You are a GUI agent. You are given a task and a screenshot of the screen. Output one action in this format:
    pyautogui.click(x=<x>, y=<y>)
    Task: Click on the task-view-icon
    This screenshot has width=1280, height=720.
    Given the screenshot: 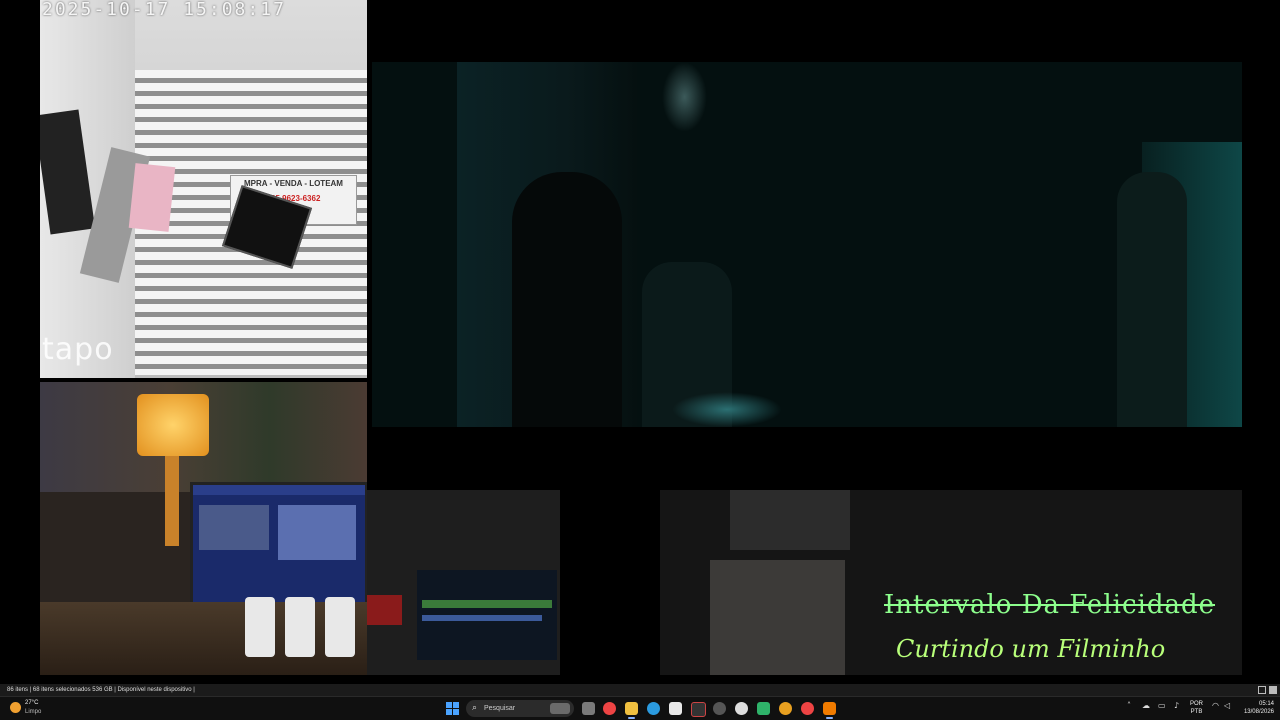 What is the action you would take?
    pyautogui.click(x=588, y=708)
    